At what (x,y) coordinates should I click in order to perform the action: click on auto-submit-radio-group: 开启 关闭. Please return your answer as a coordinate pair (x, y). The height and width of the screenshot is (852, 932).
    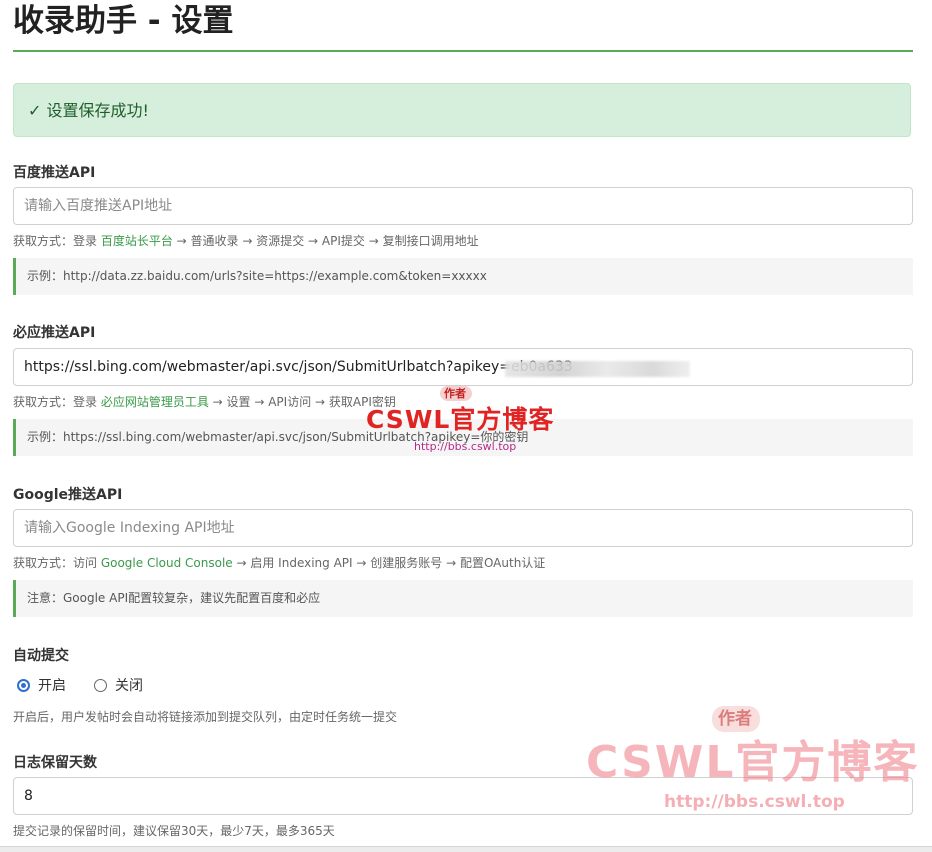
    Looking at the image, I should click on (94, 685).